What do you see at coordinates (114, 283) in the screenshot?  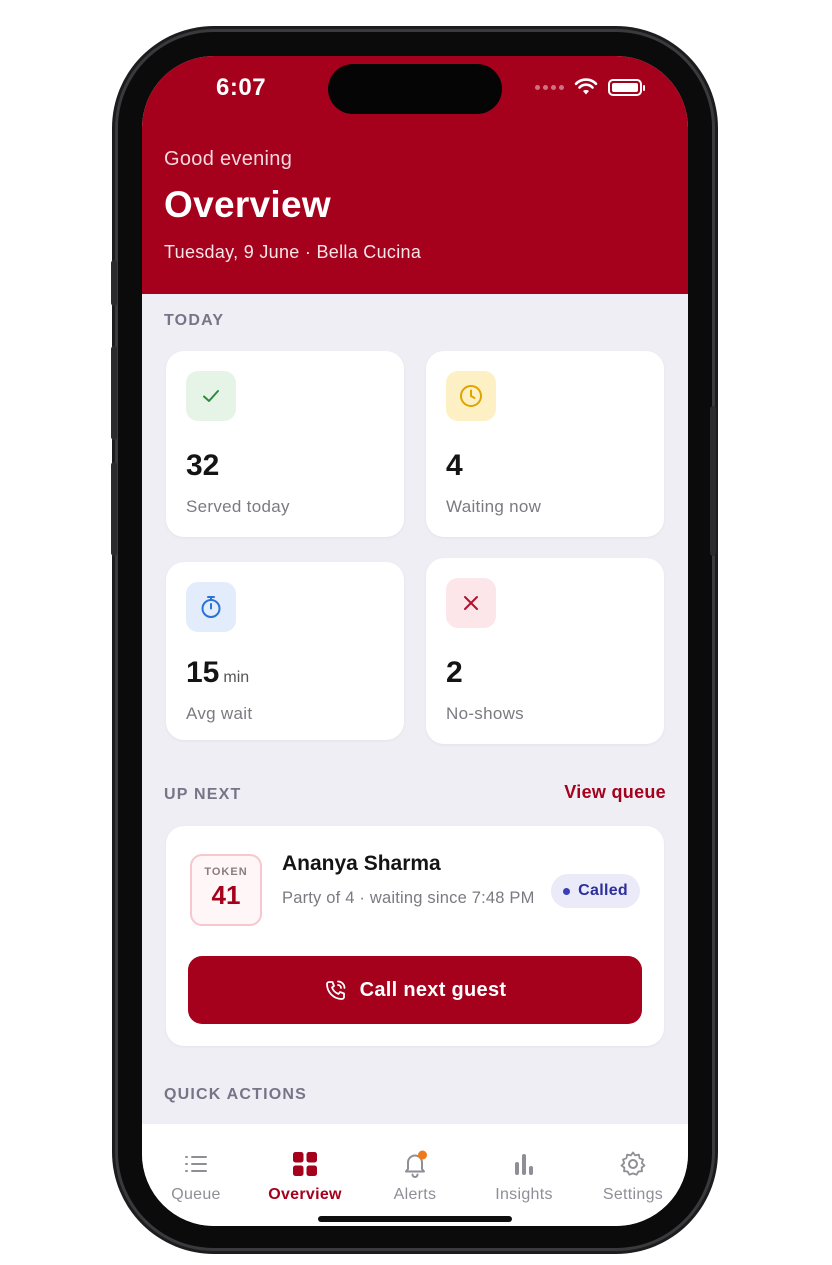 I see `silent-switch` at bounding box center [114, 283].